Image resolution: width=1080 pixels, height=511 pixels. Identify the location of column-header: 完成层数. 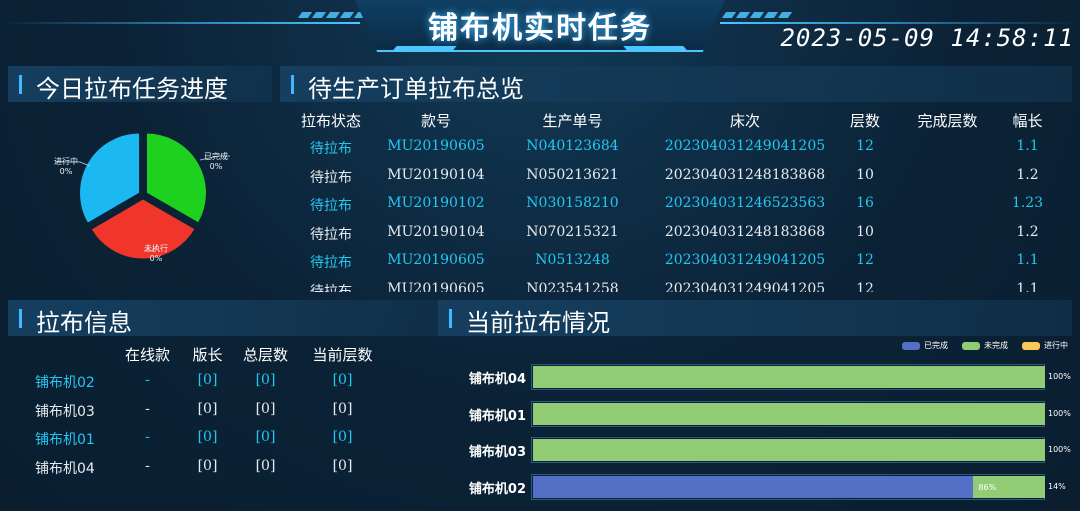
(947, 121).